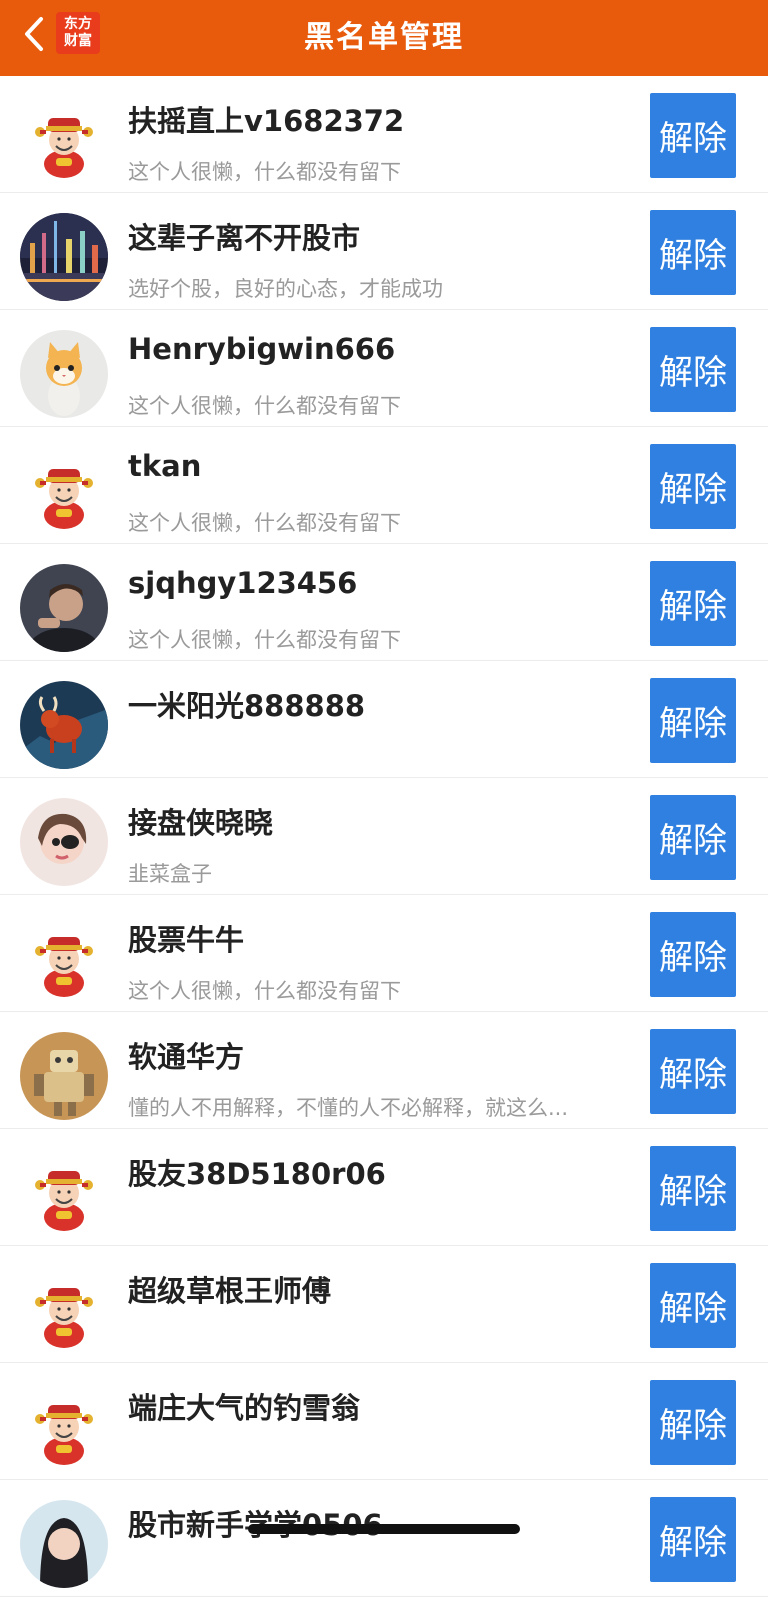 The width and height of the screenshot is (768, 1597). I want to click on blacklist-row: 扶摇直上v1682372 这个人很懒，什么都没有留下 解除, so click(384, 134).